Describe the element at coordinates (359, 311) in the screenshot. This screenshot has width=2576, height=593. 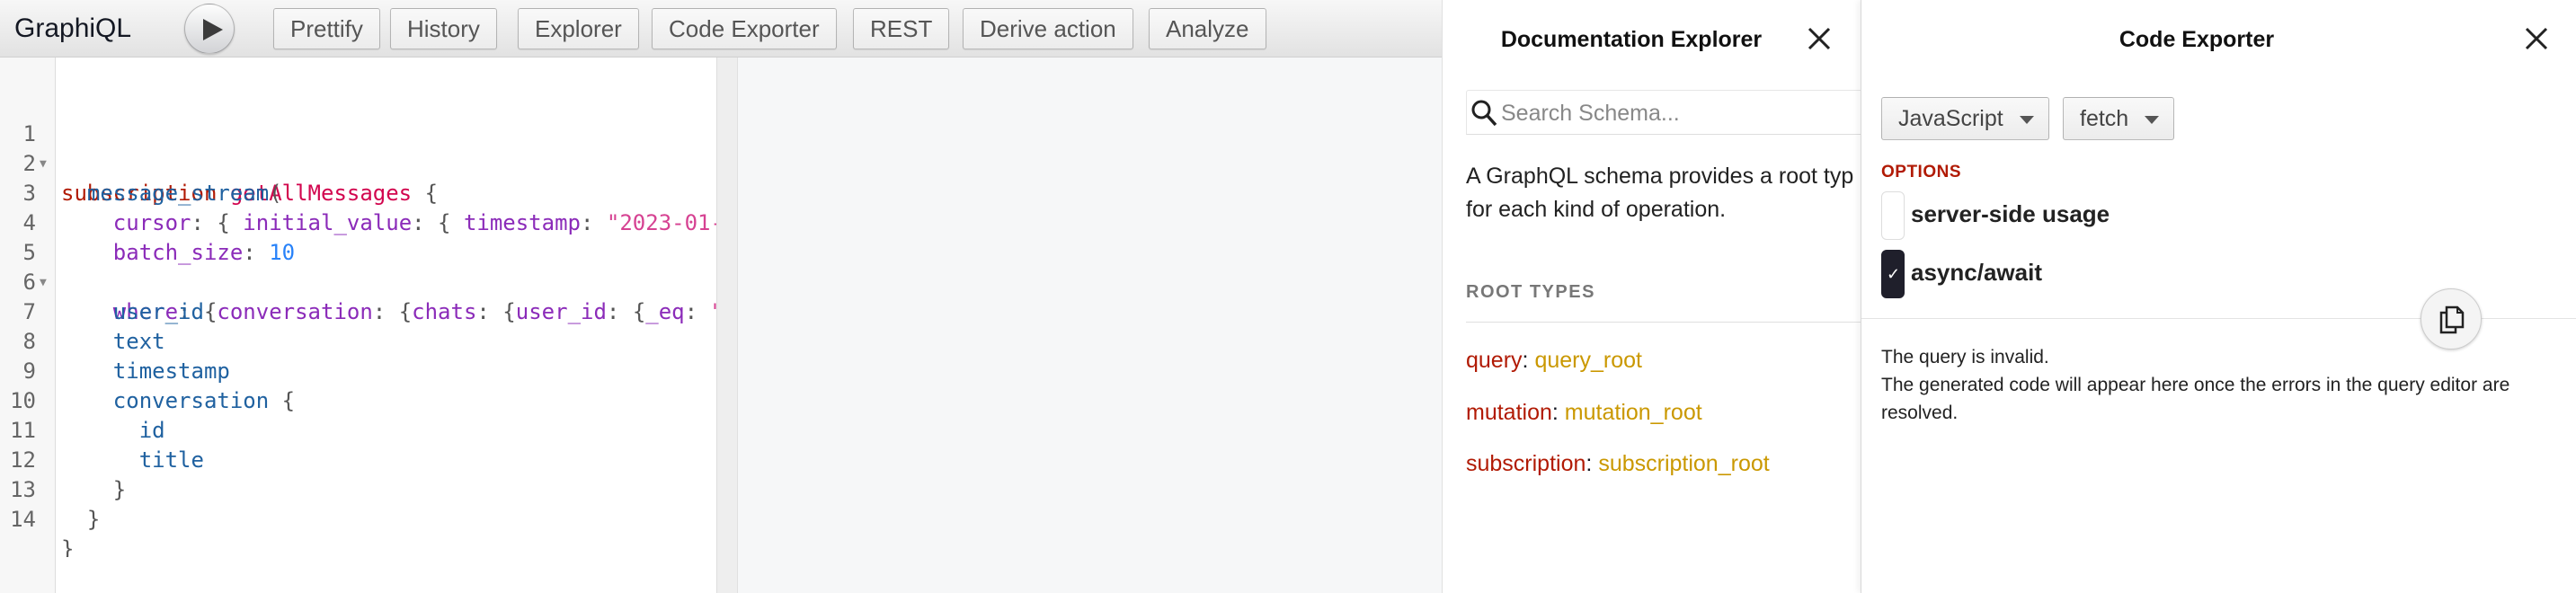
I see `code-line: 7 text` at that location.